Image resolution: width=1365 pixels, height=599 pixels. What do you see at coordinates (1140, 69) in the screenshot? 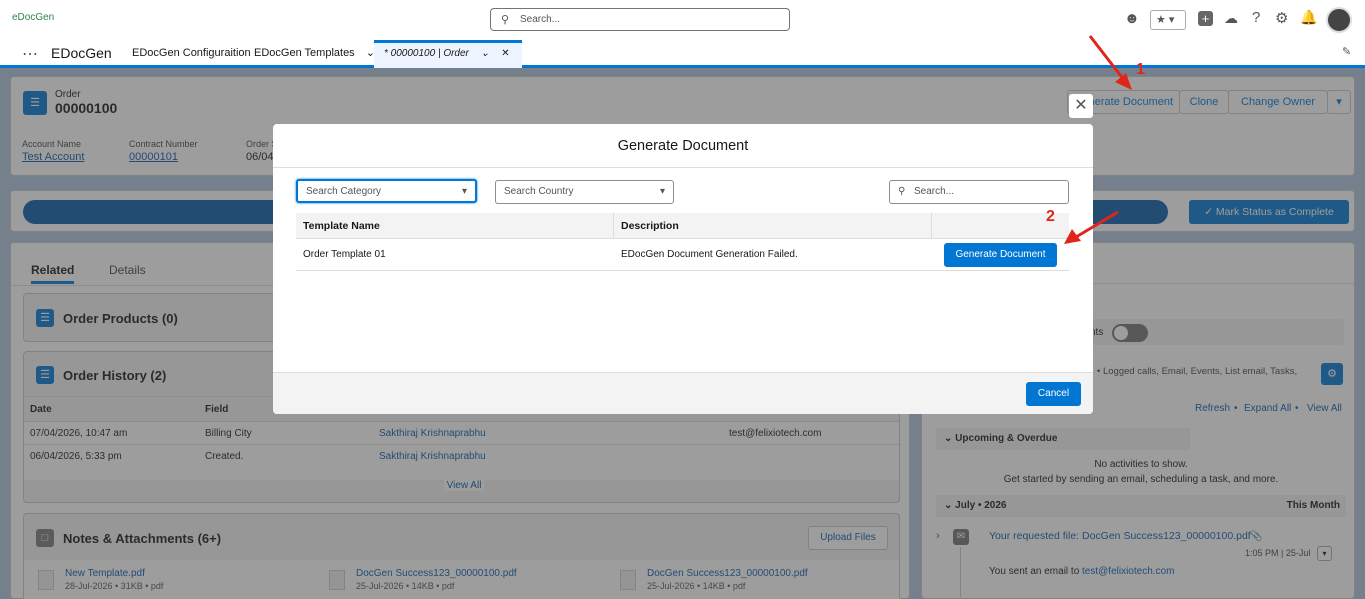
I see `annotation-number-1: 1` at bounding box center [1140, 69].